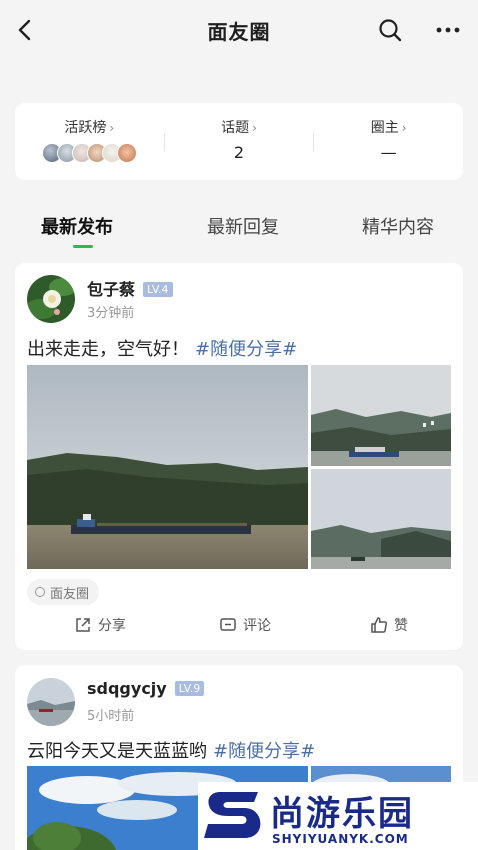 The image size is (478, 850). I want to click on author-name: sdqgycjy, so click(127, 688).